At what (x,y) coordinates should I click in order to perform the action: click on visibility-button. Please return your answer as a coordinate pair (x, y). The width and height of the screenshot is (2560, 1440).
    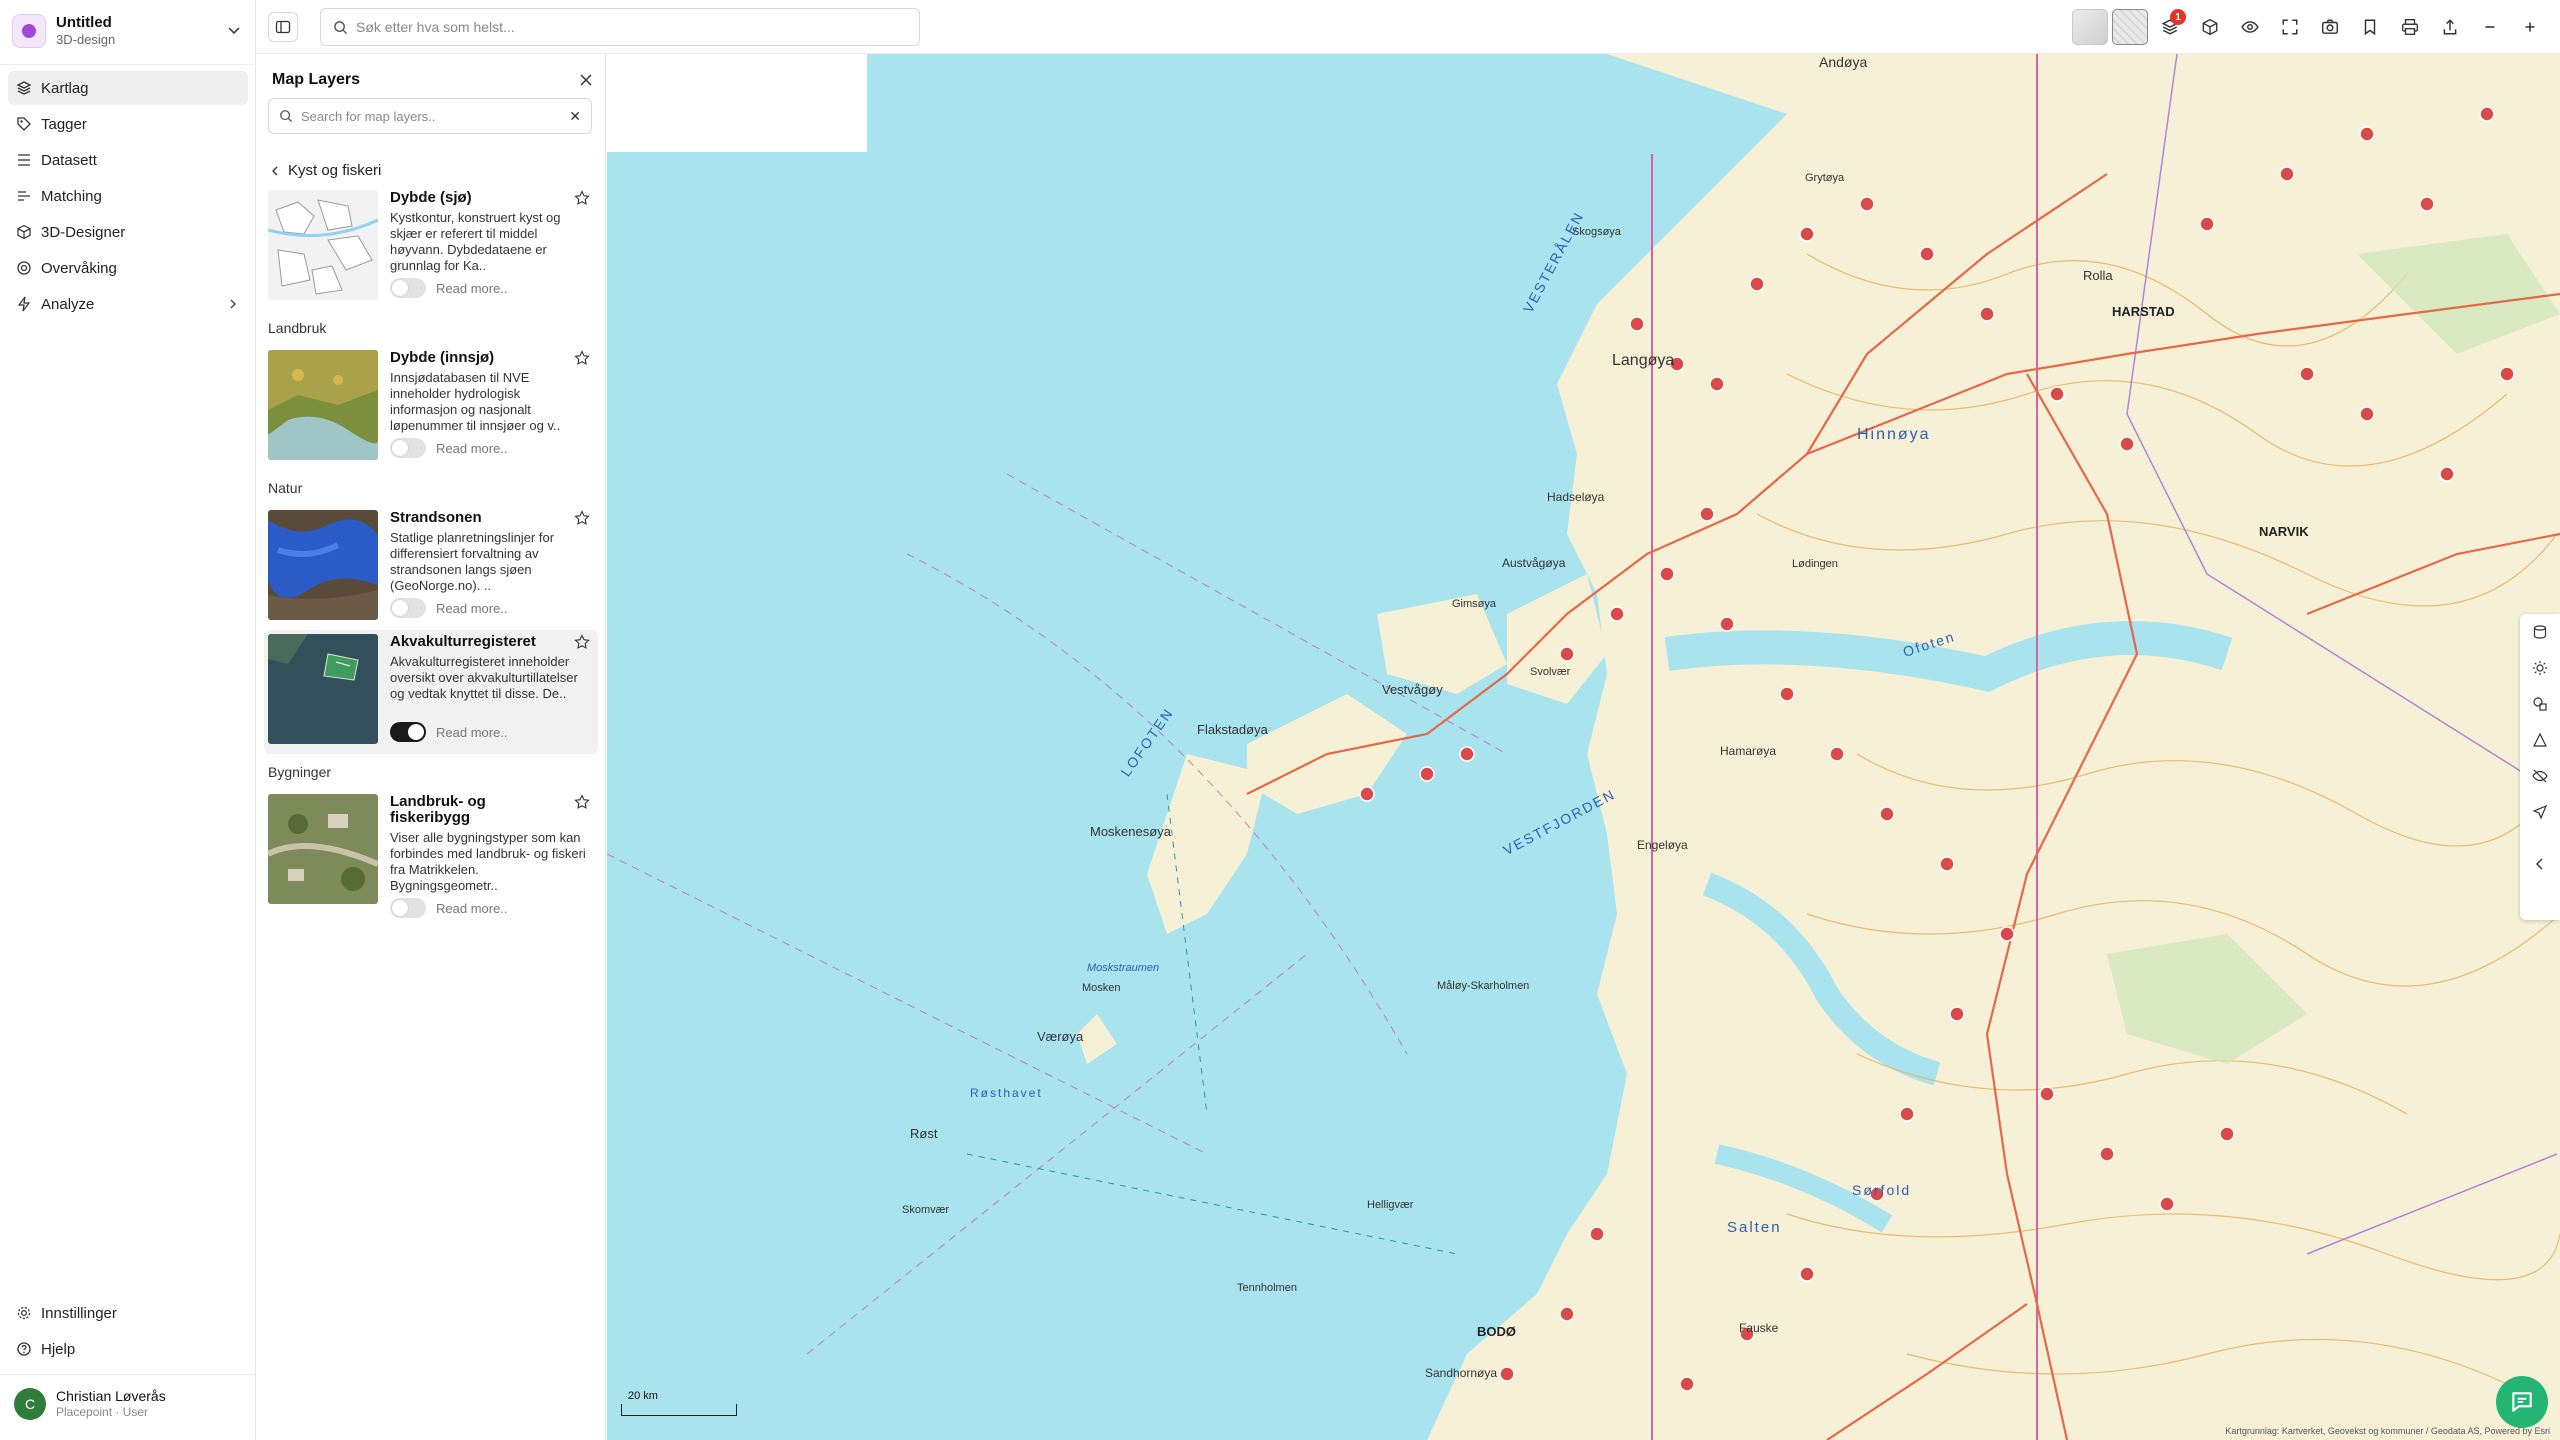
    Looking at the image, I should click on (2250, 27).